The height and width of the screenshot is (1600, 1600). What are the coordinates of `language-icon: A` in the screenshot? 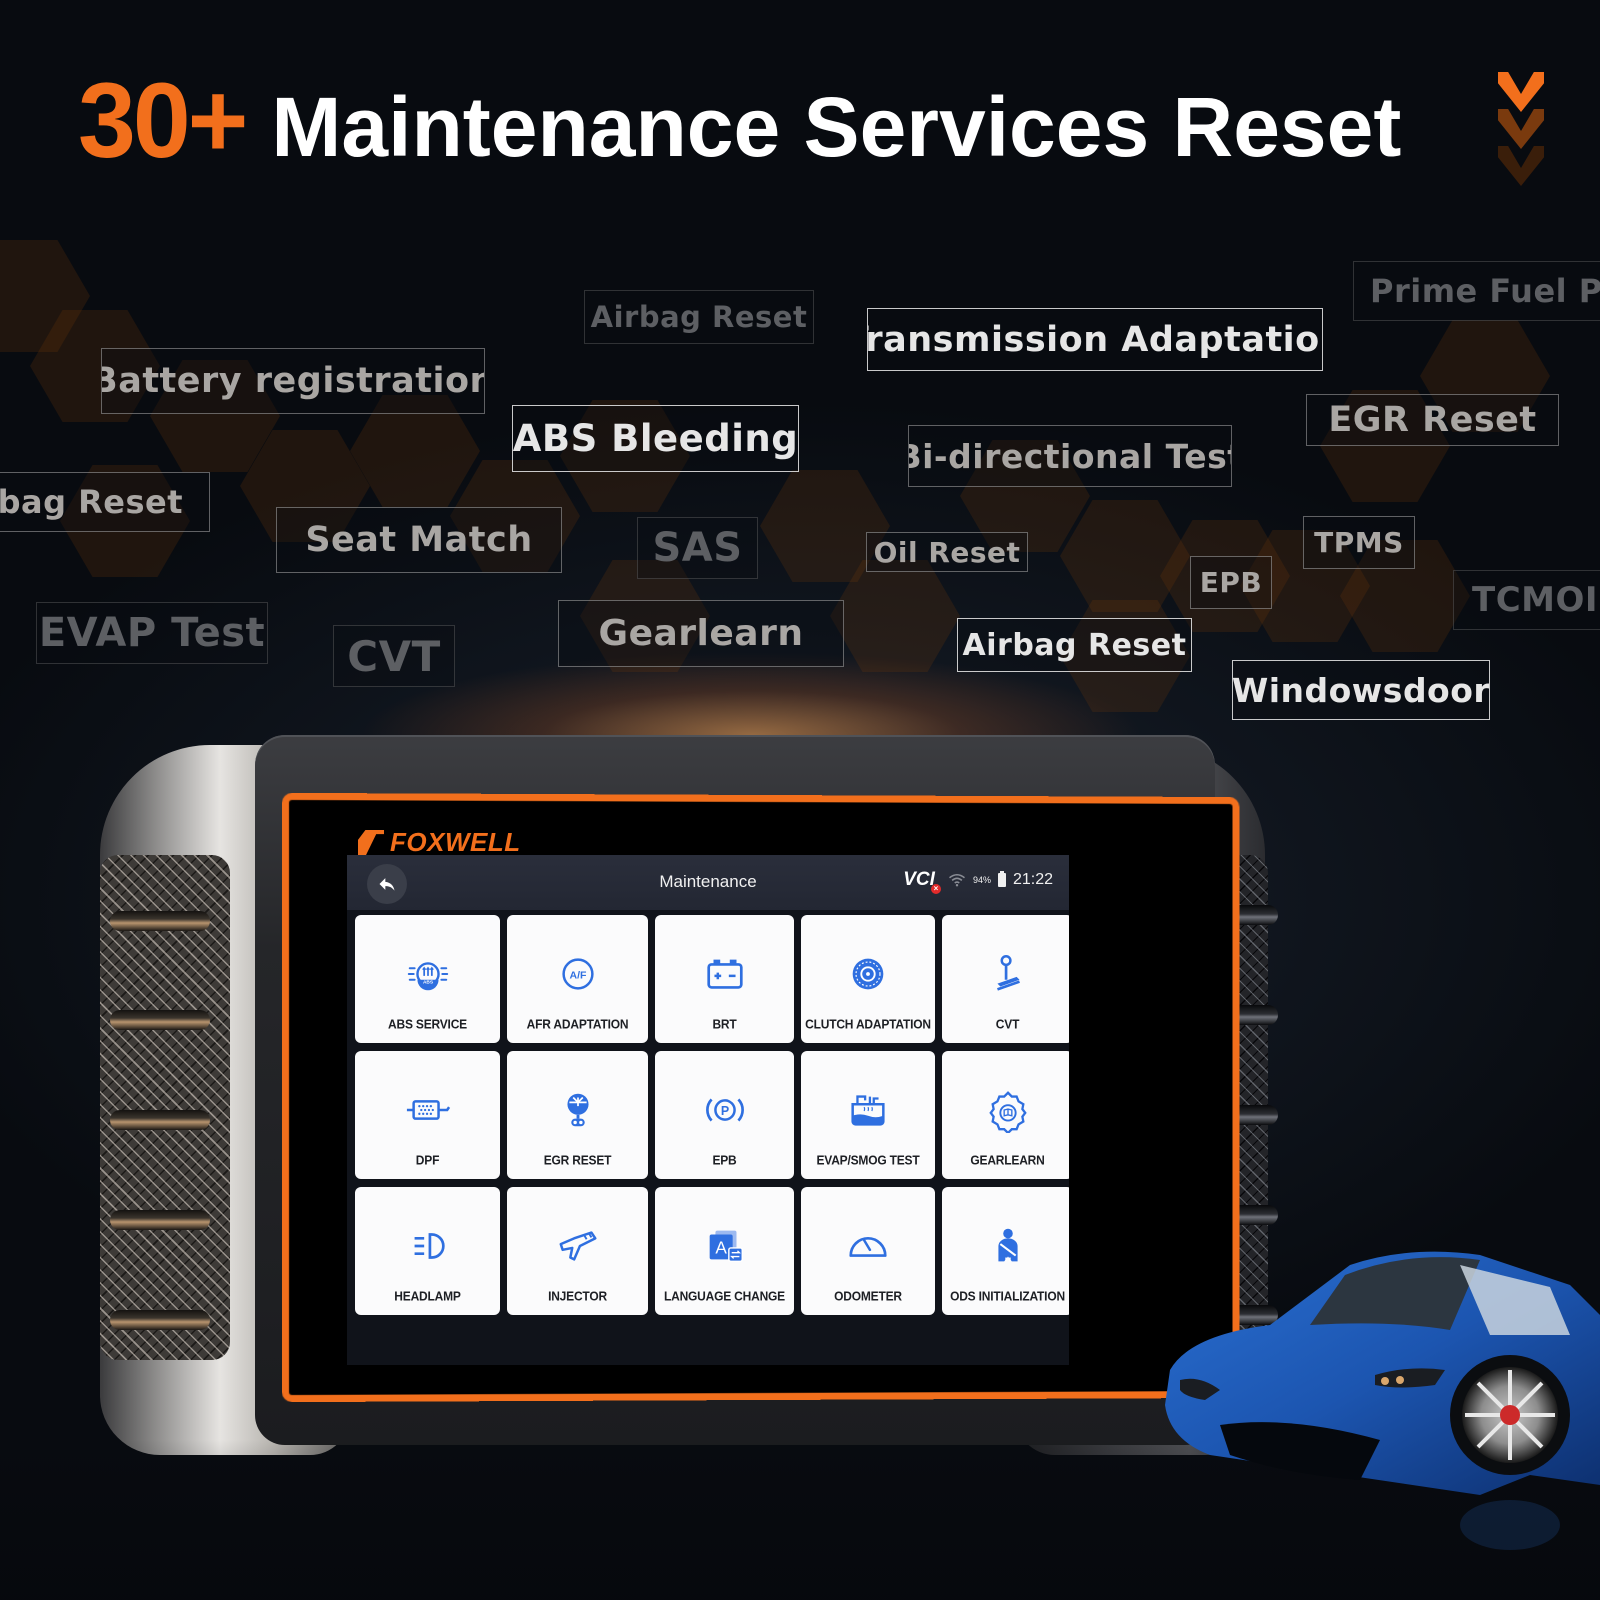 It's located at (726, 1246).